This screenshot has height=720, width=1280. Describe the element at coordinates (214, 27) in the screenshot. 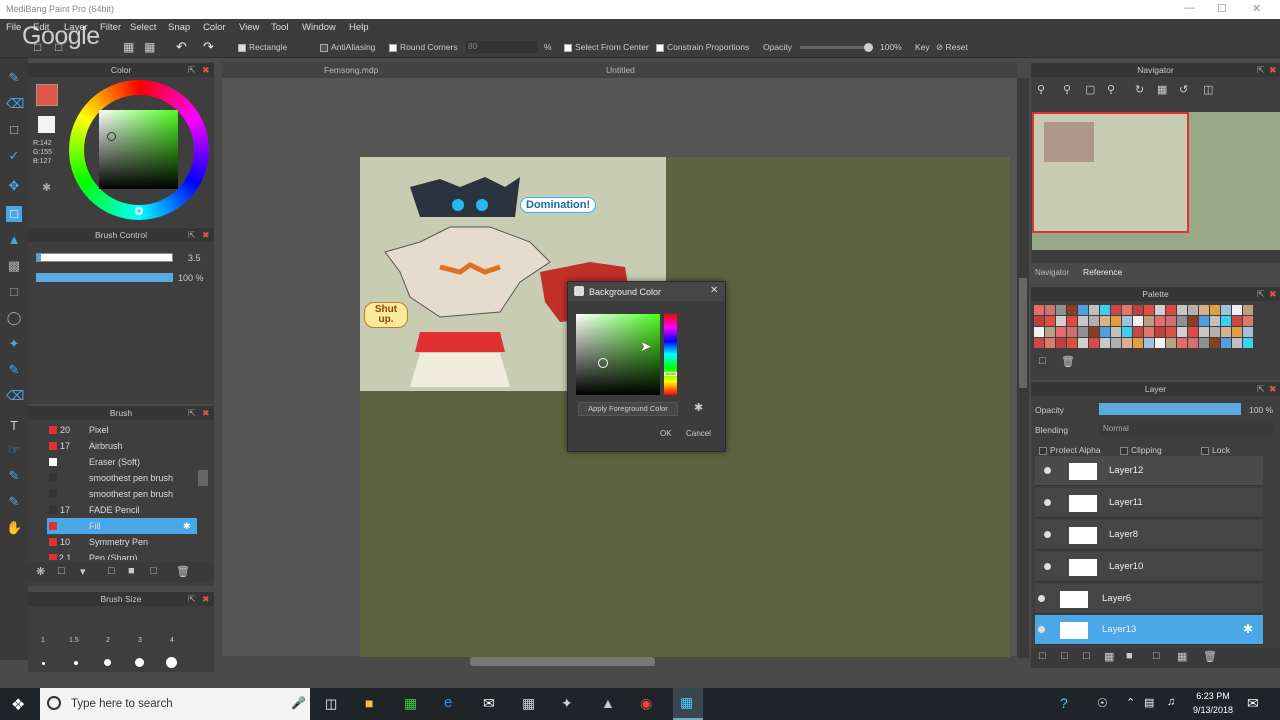

I see `menu-color: Color` at that location.